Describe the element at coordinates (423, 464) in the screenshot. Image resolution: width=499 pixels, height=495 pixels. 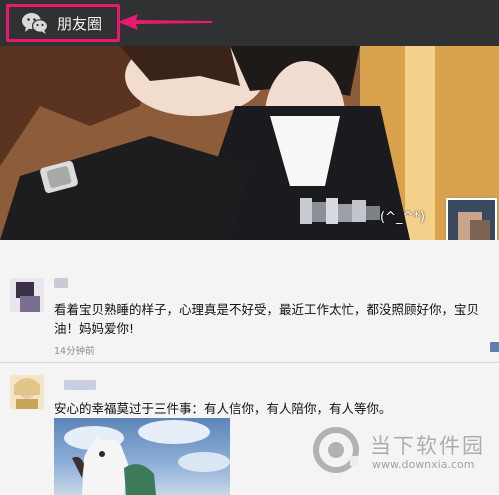
I see `watermark-url: www.downxia.com` at that location.